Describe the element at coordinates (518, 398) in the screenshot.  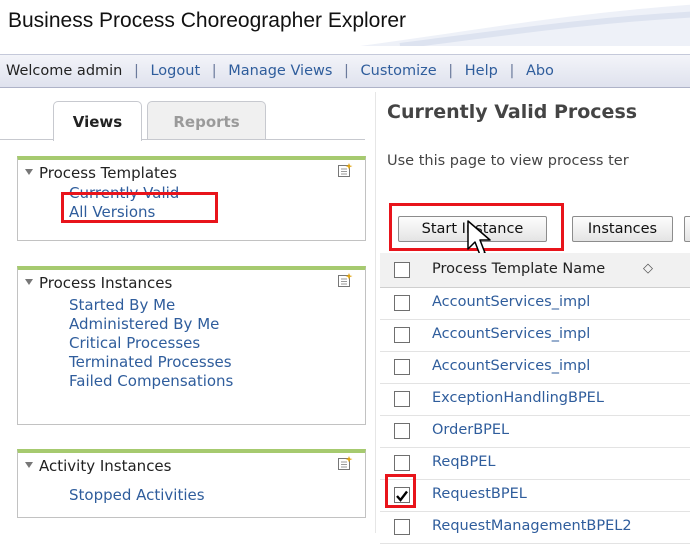
I see `template-name-link: ExceptionHandlingBPEL` at that location.